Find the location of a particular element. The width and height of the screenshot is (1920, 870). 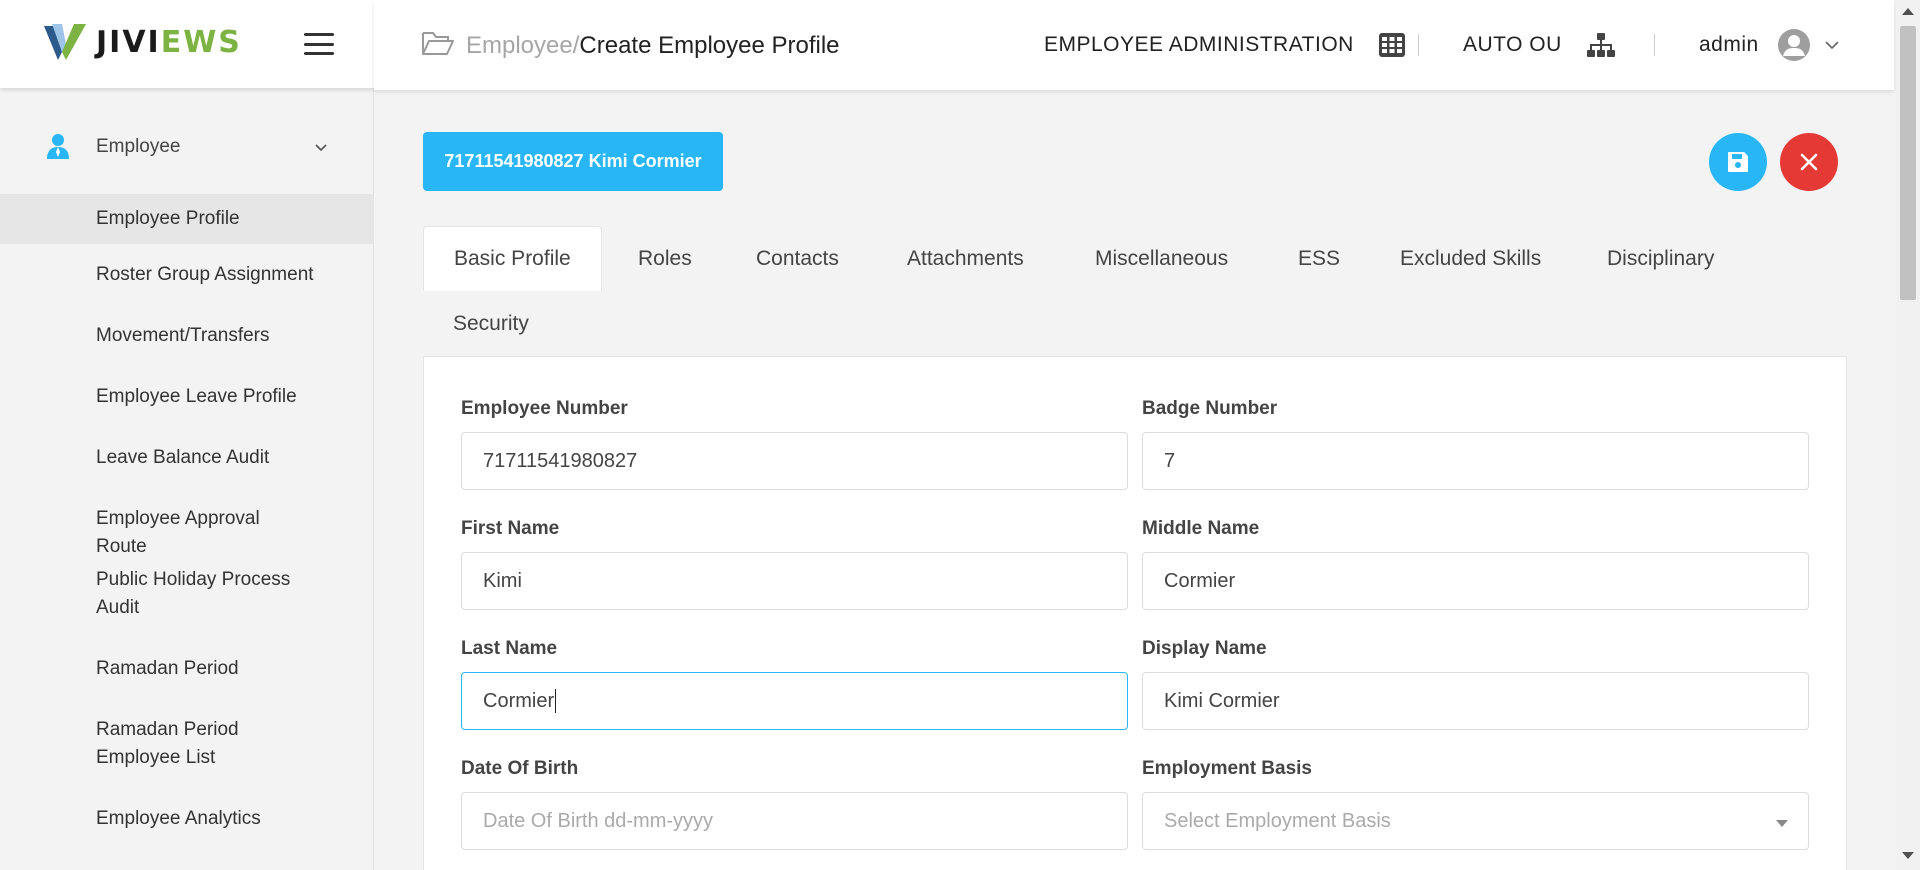

org-unit-label: AUTO OU is located at coordinates (1512, 44).